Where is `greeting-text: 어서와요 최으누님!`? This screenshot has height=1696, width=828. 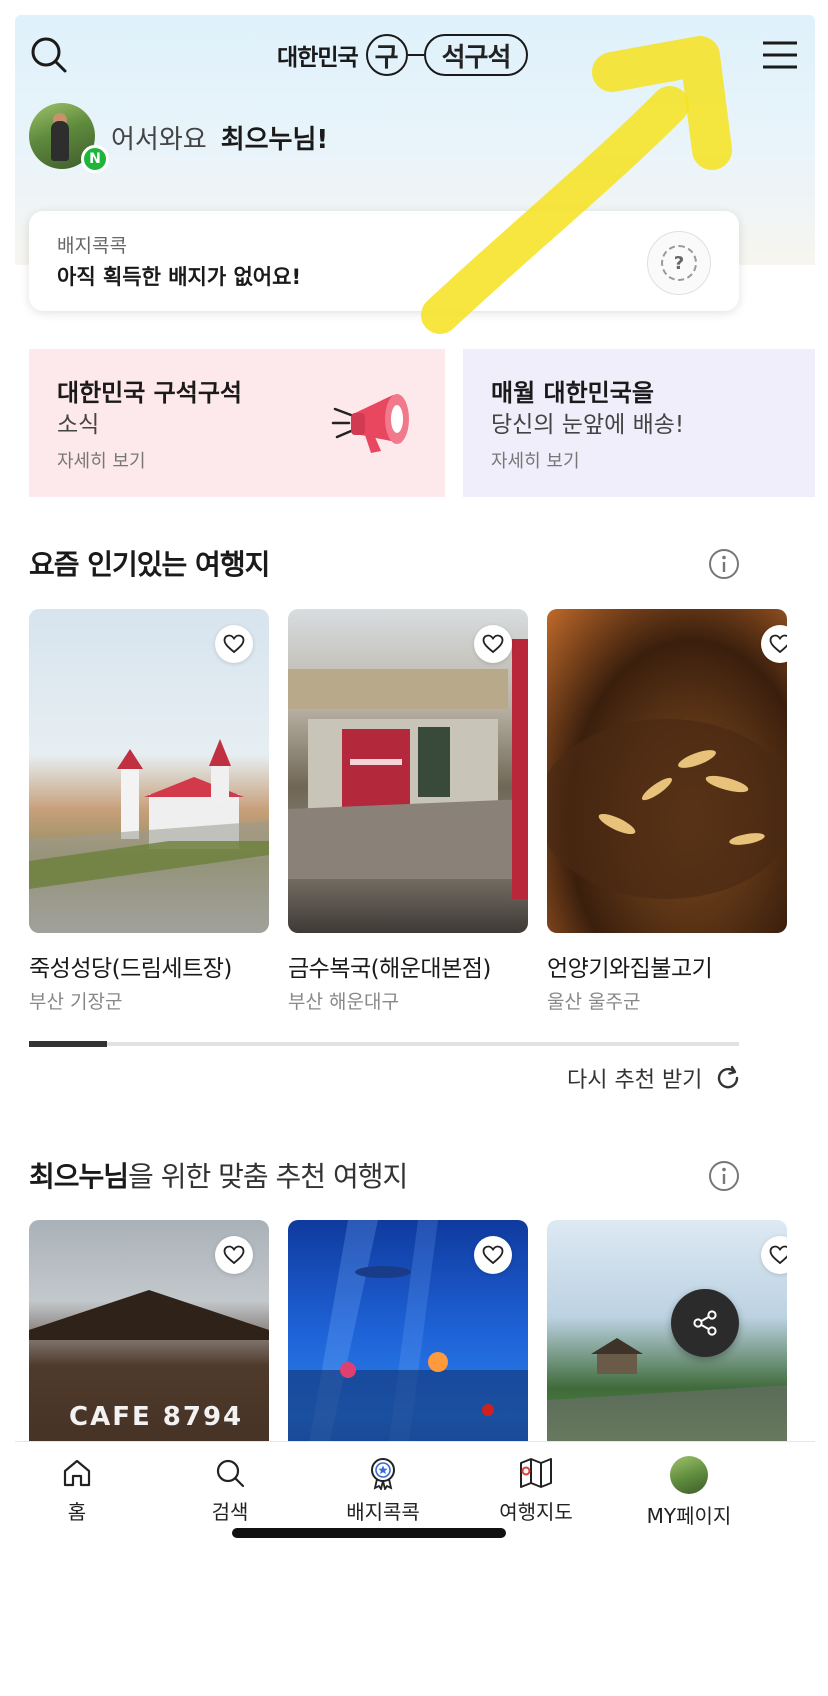
greeting-text: 어서와요 최으누님! is located at coordinates (219, 137).